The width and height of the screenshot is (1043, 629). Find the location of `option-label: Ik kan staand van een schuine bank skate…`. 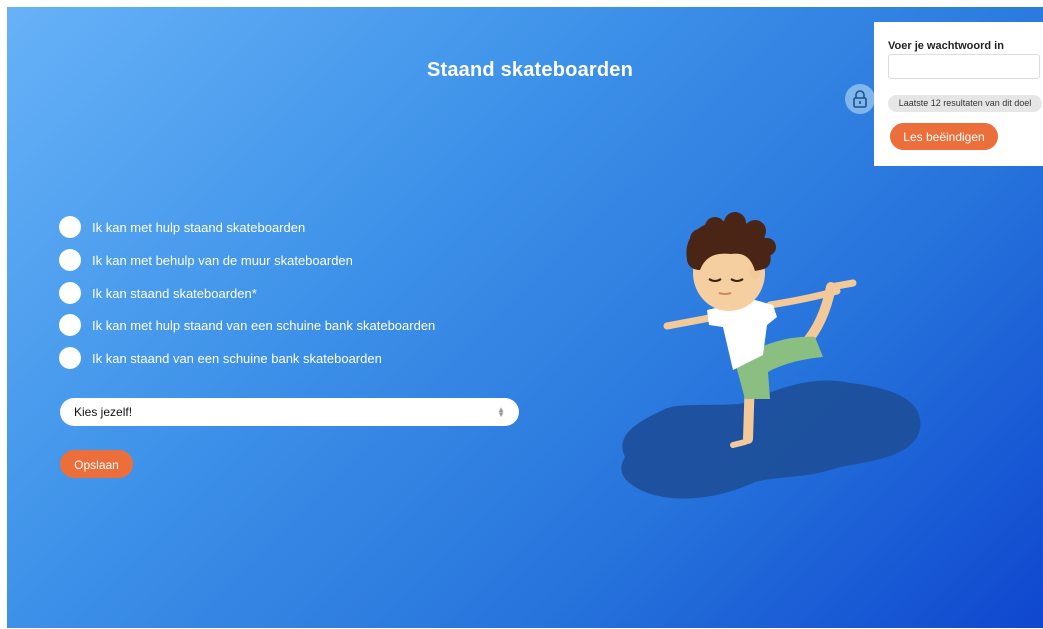

option-label: Ik kan staand van een schuine bank skate… is located at coordinates (237, 358).